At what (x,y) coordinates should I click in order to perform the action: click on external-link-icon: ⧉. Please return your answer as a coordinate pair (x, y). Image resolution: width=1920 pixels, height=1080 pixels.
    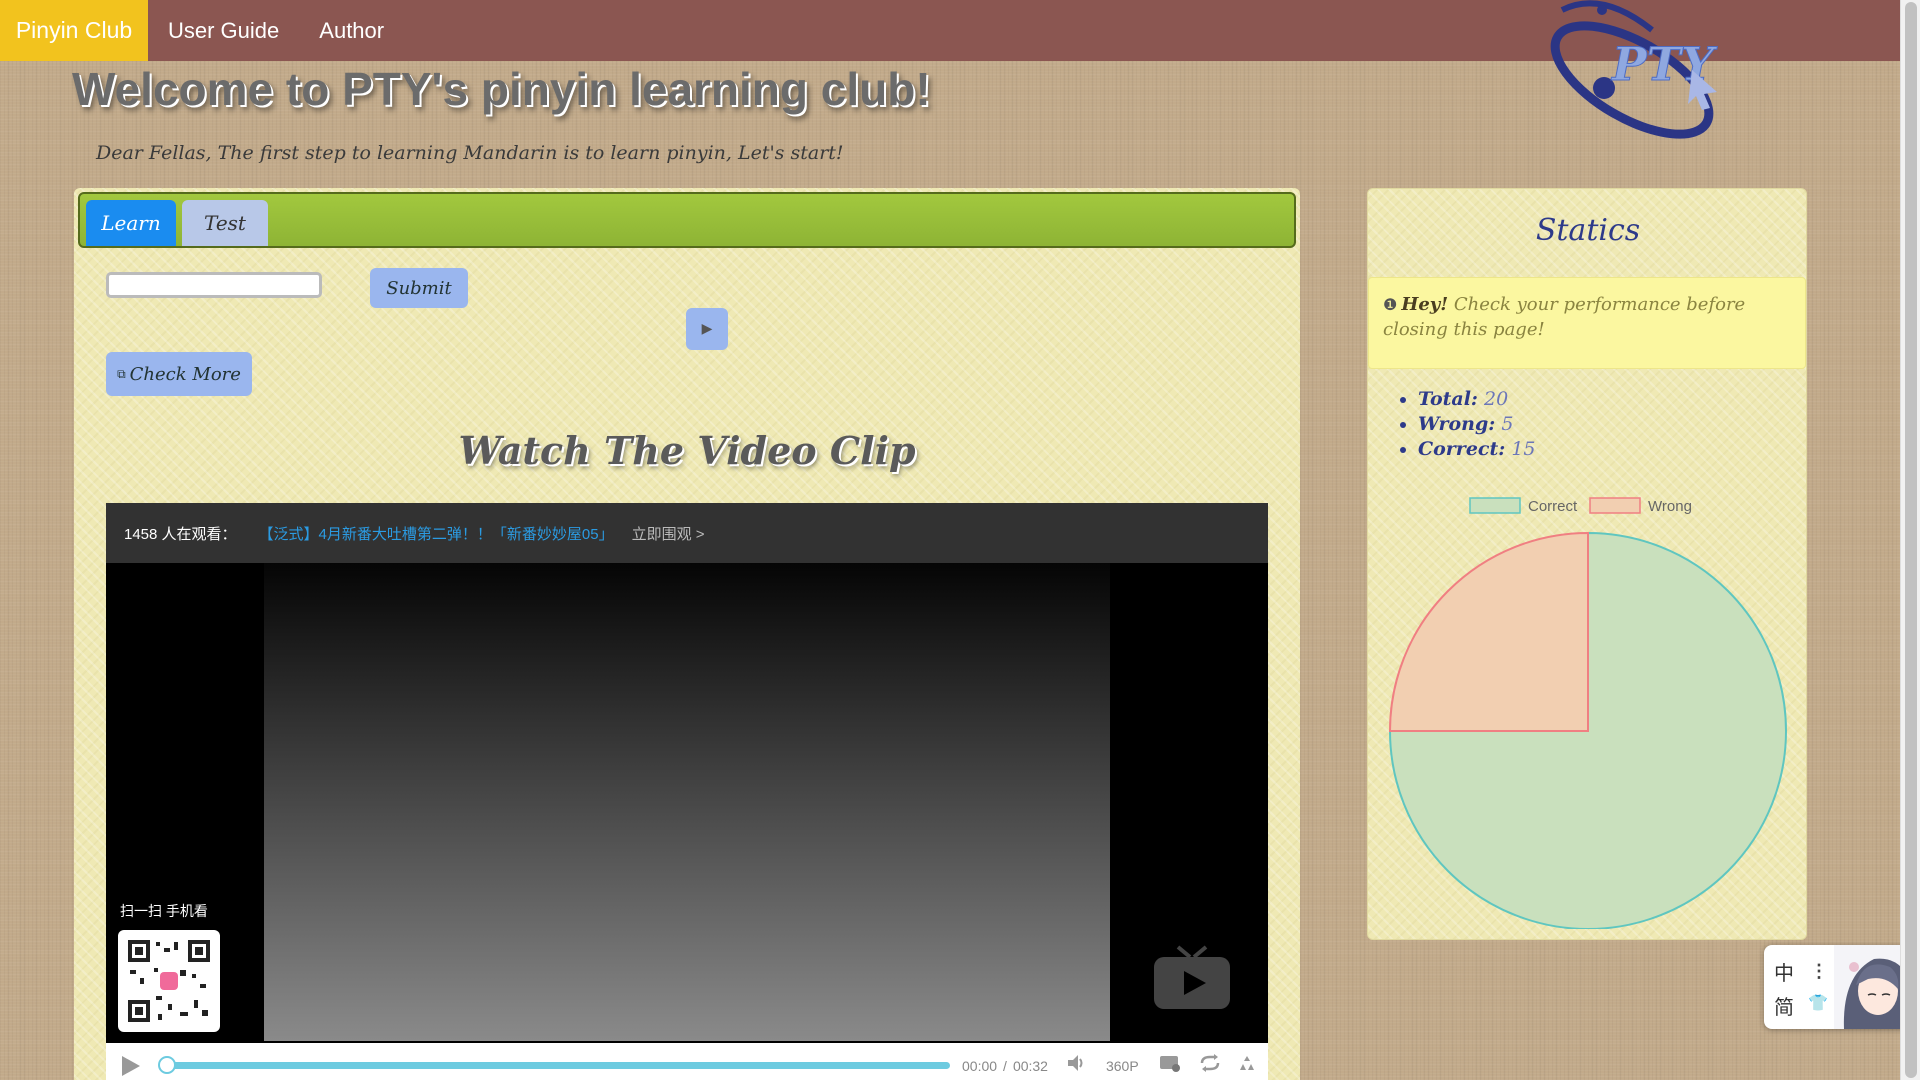
    Looking at the image, I should click on (121, 373).